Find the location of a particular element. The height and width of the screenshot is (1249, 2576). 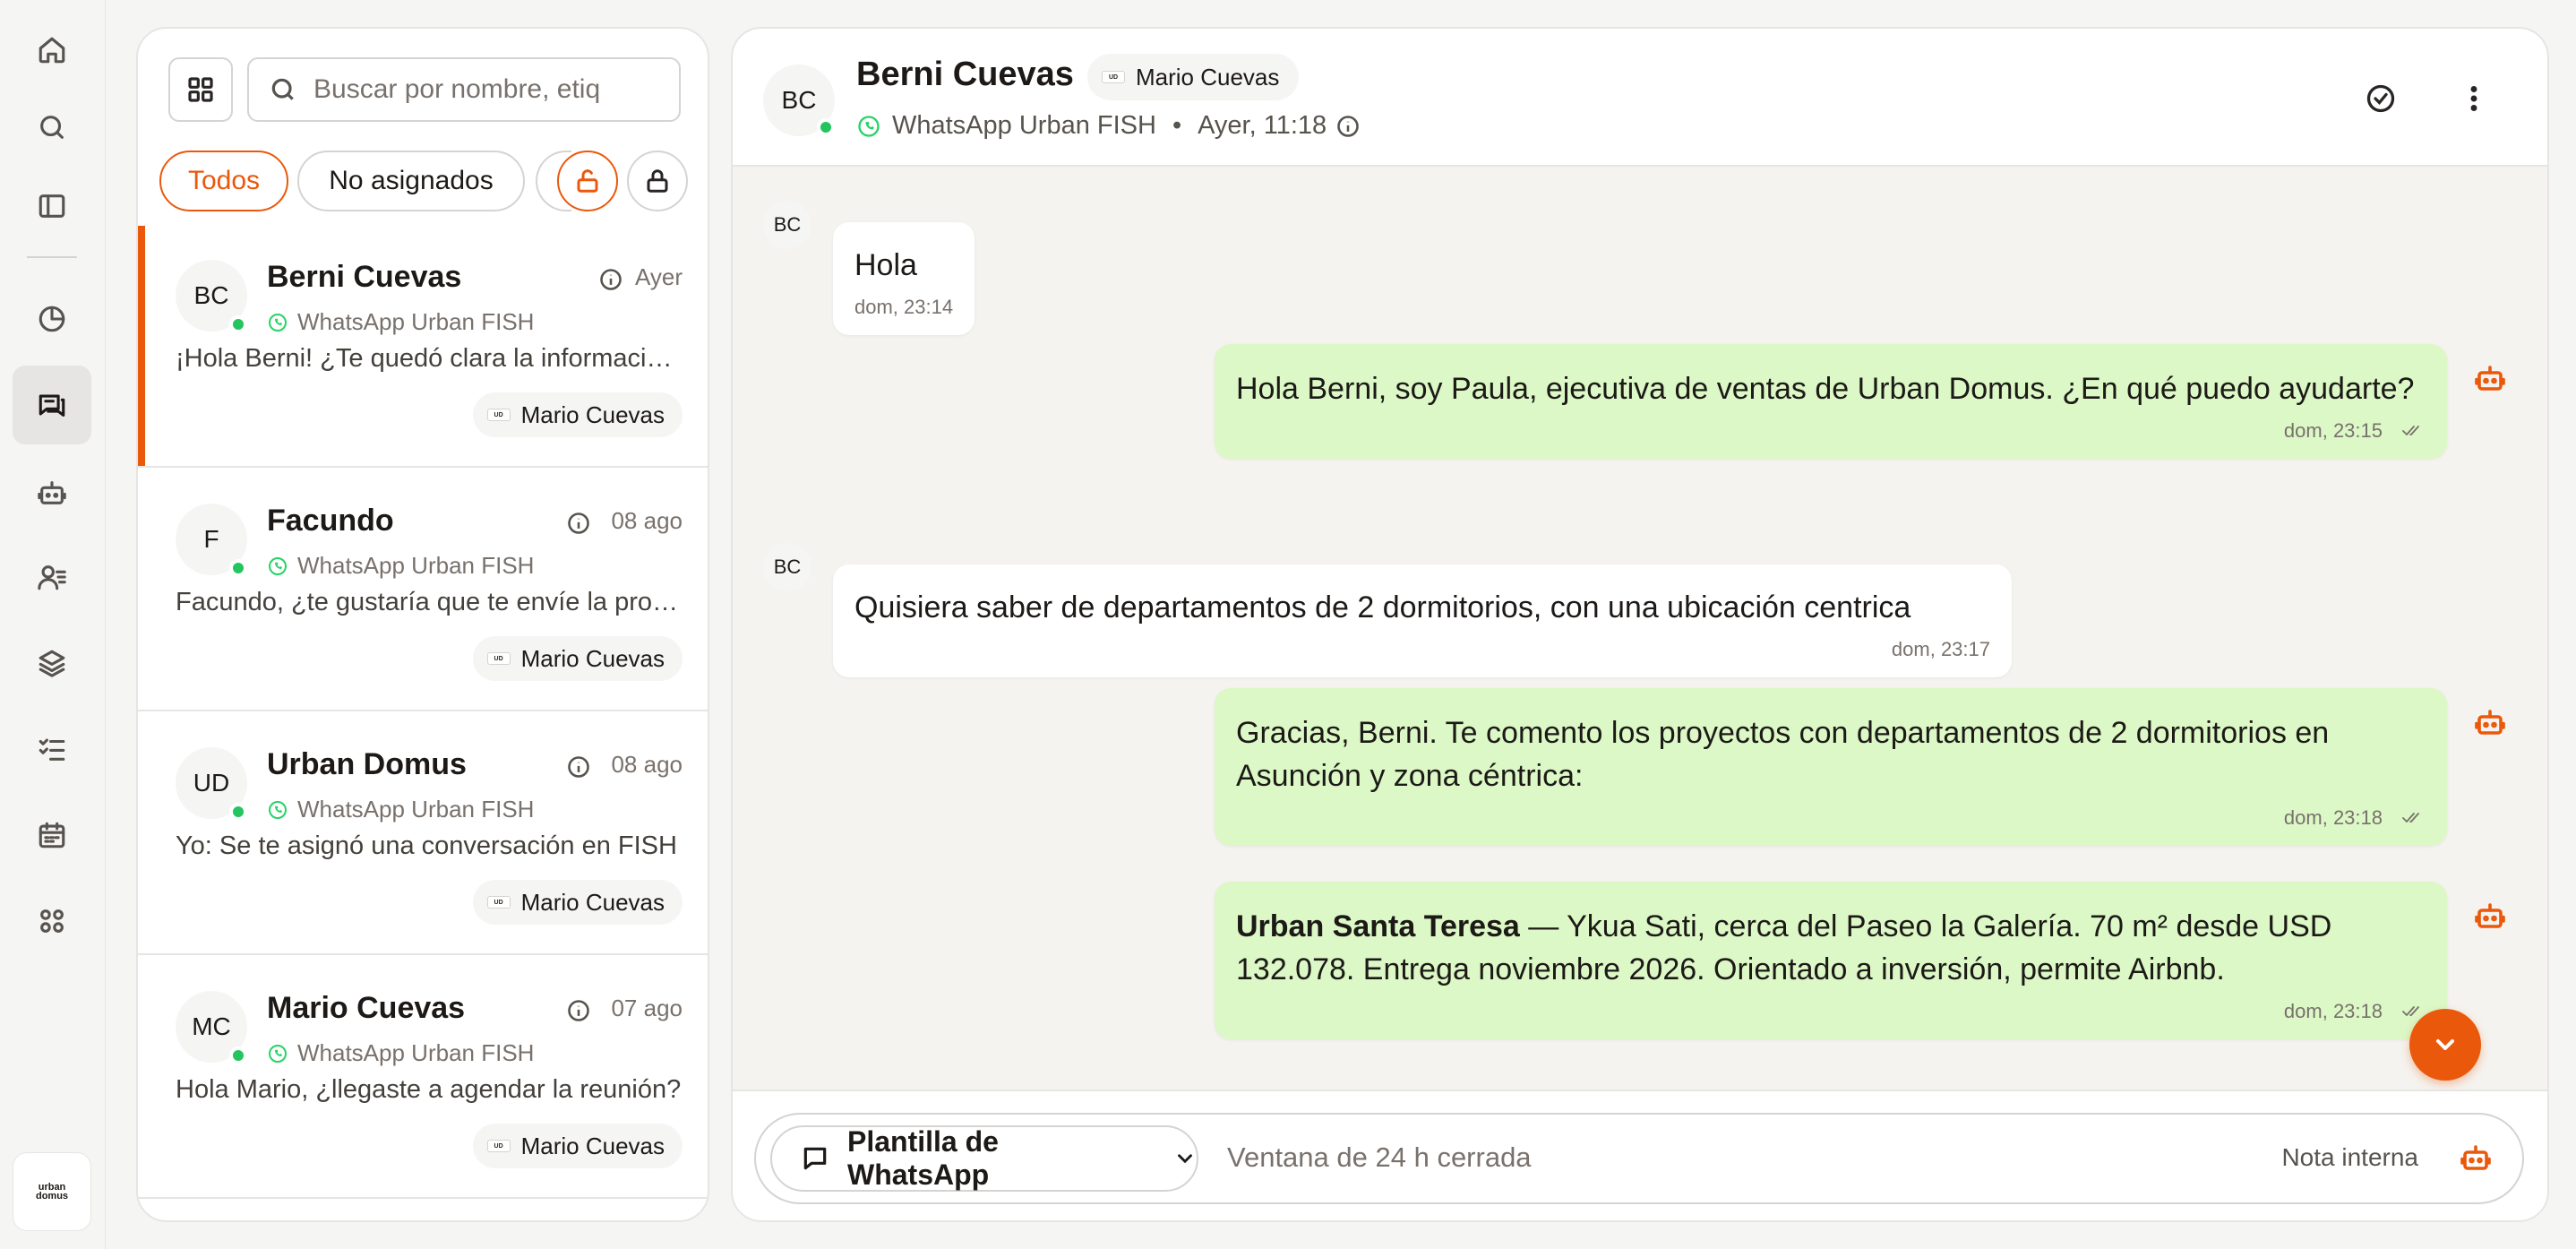

more-vertical-icon is located at coordinates (2473, 98).